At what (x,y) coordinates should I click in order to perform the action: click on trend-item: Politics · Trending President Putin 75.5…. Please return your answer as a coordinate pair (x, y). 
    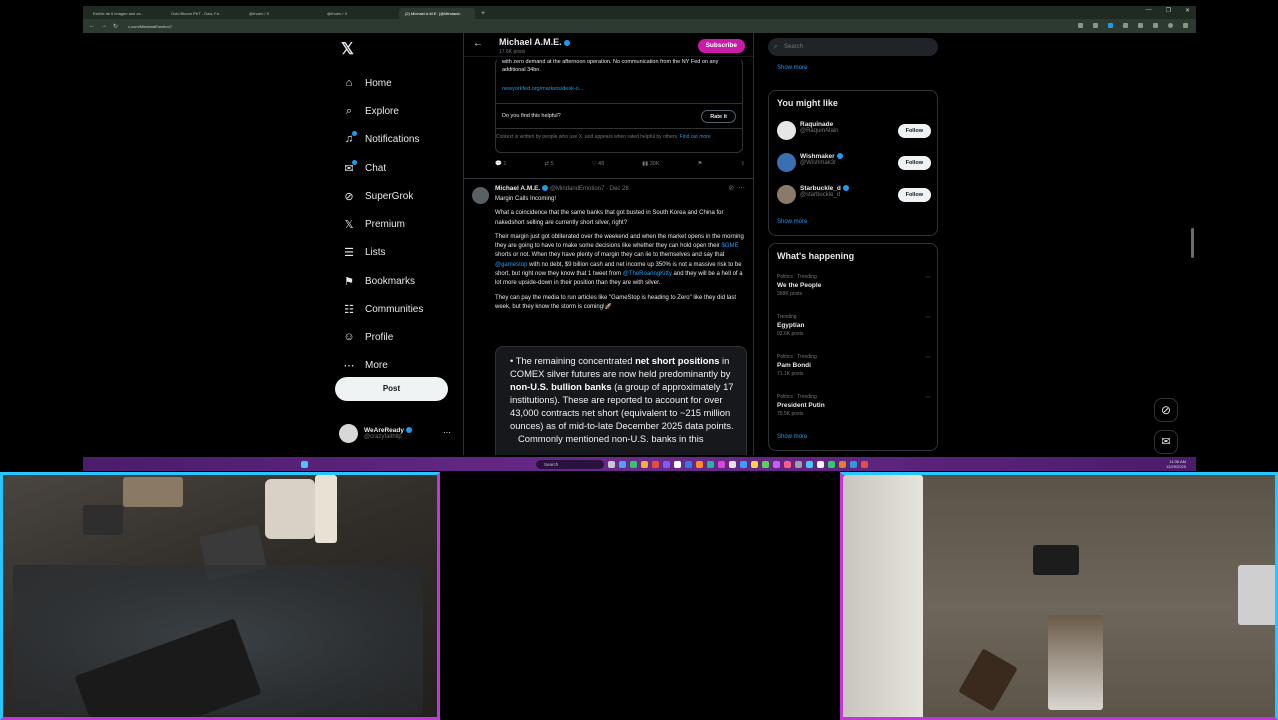
    Looking at the image, I should click on (854, 405).